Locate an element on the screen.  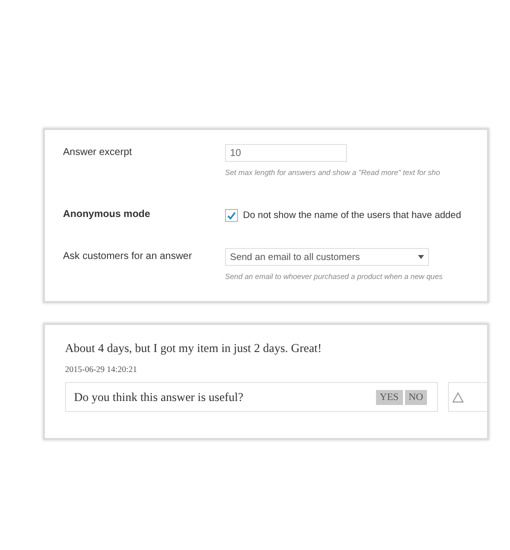
input-field: 10 is located at coordinates (286, 153).